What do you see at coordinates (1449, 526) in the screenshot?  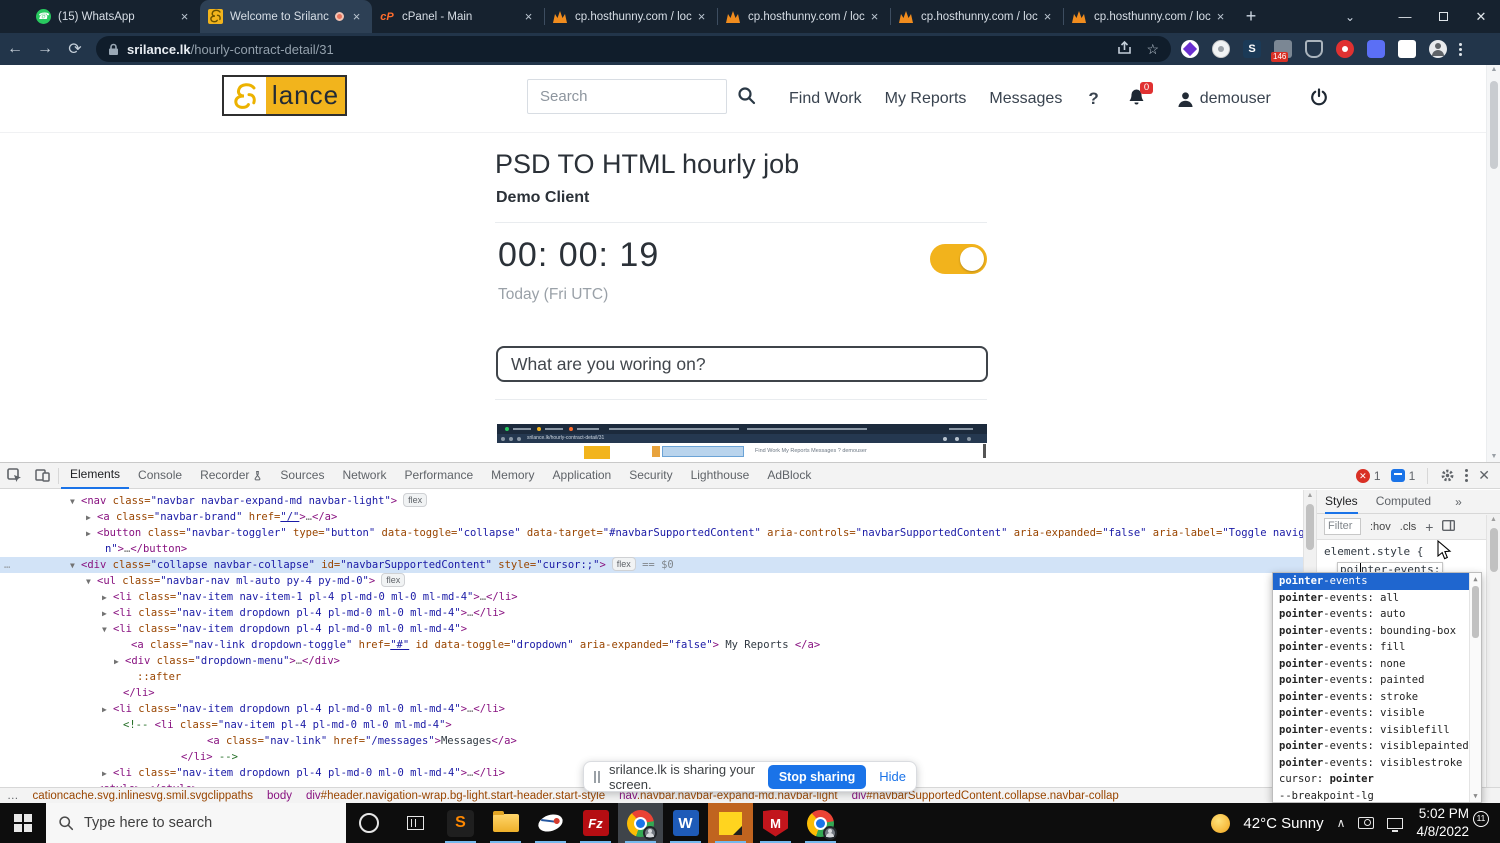 I see `computed-panel-icon` at bounding box center [1449, 526].